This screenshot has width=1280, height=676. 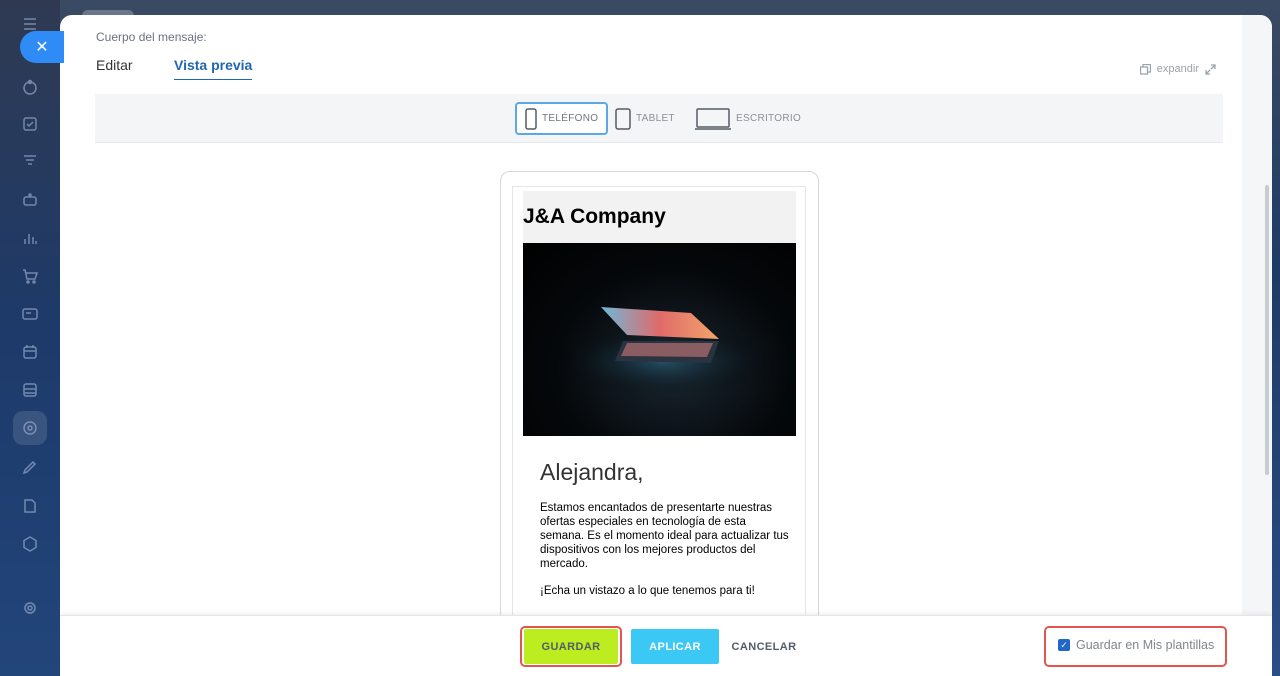 What do you see at coordinates (769, 118) in the screenshot?
I see `device-desktop-label: ESCRITORIO` at bounding box center [769, 118].